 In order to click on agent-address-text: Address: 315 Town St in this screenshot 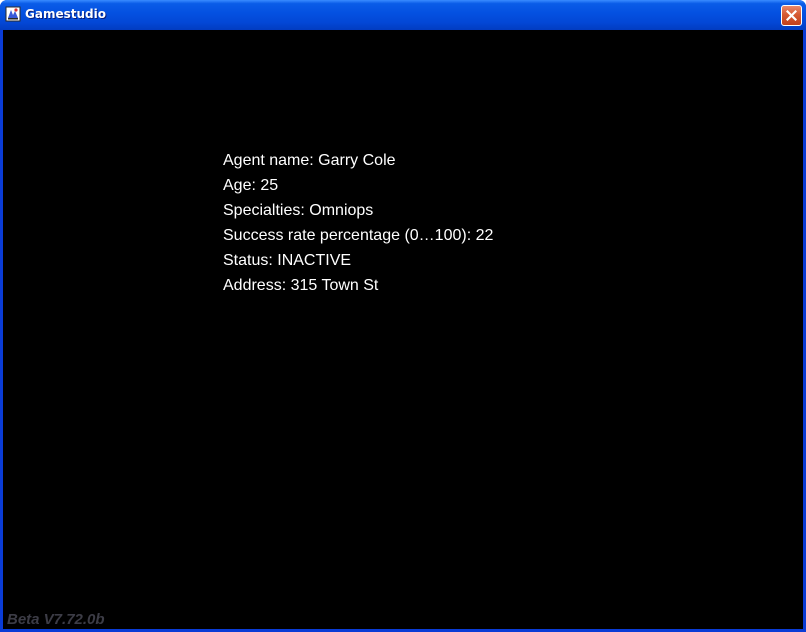, I will do `click(301, 285)`.